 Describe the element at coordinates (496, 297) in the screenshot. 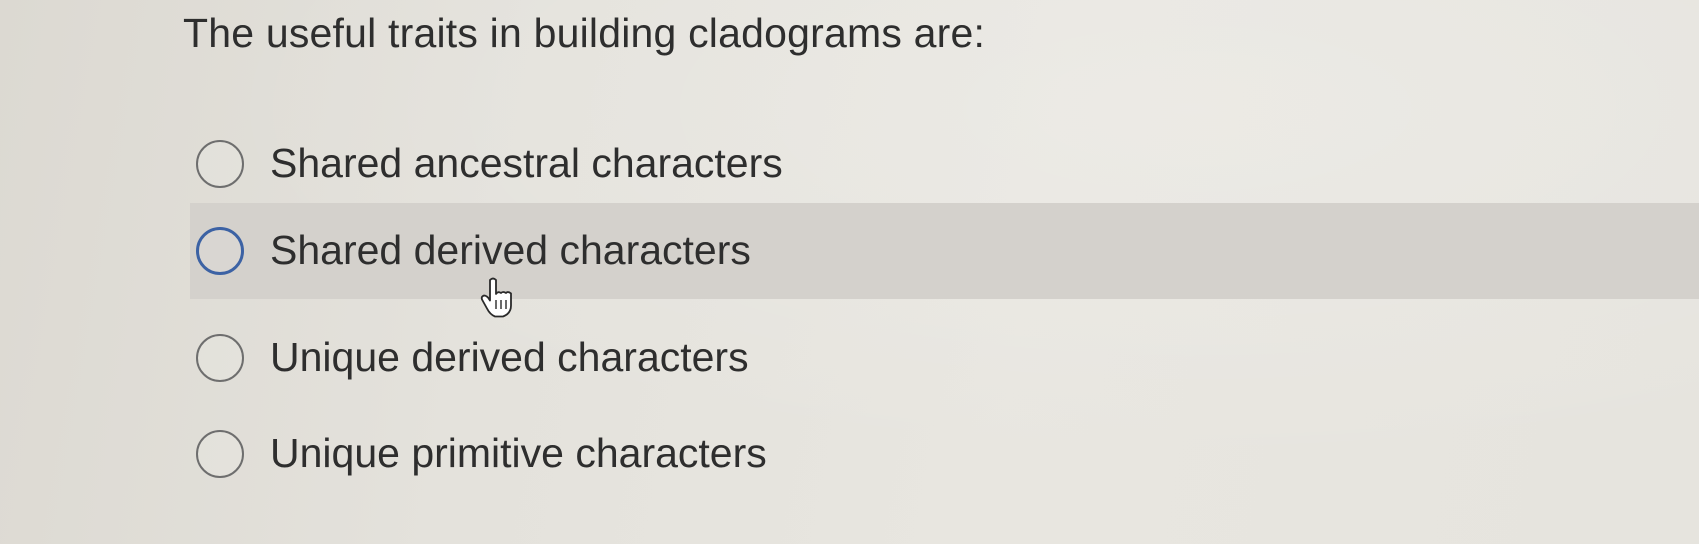

I see `pointer-hand-icon` at that location.